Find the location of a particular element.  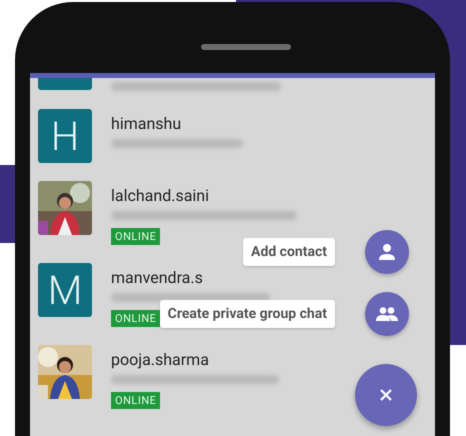

contact-name: pooja.sharma is located at coordinates (195, 359).